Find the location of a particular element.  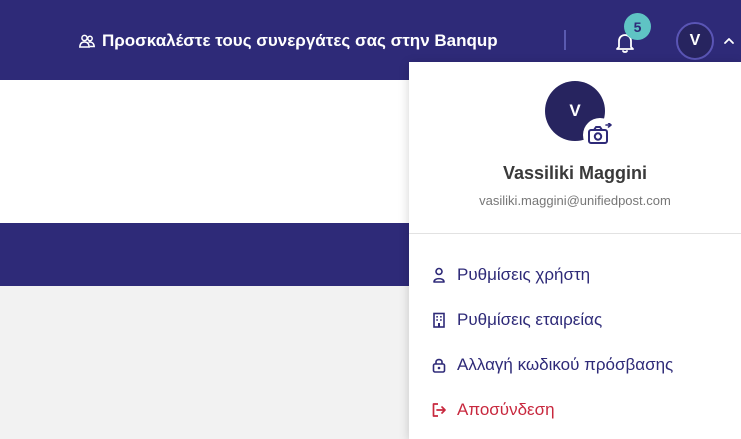

user-email: vasiliki.maggini@unifiedpost.com is located at coordinates (575, 200).